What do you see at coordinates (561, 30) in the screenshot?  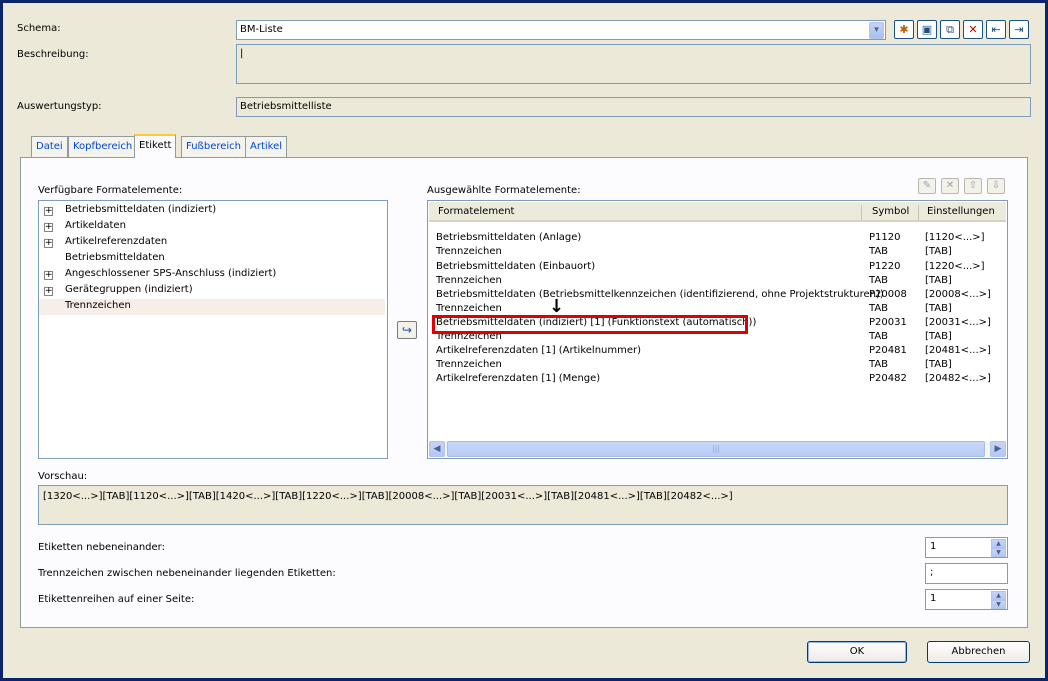 I see `schema-combobox: BM-Liste ▾` at bounding box center [561, 30].